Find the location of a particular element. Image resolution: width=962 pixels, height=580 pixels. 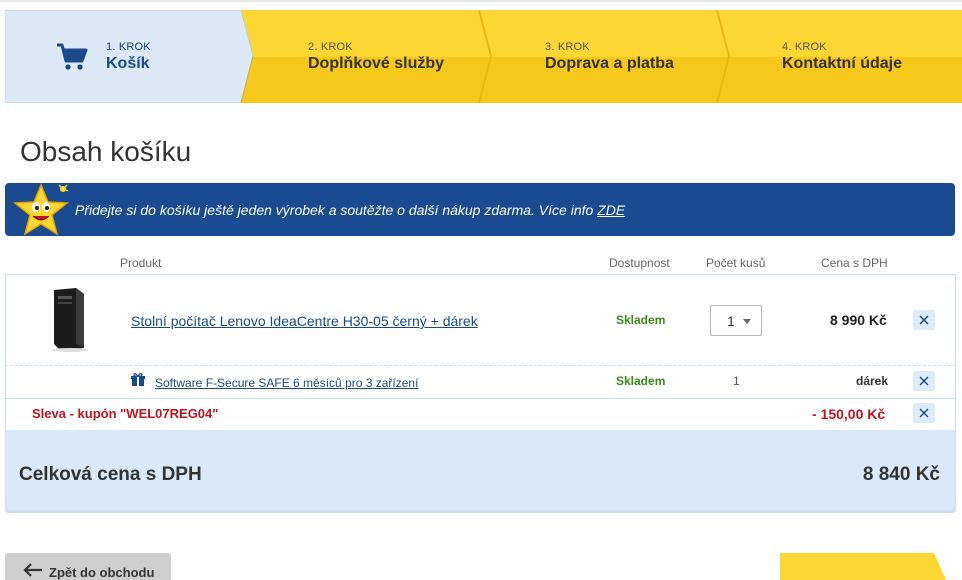

gift-availability: Skladem is located at coordinates (641, 381).